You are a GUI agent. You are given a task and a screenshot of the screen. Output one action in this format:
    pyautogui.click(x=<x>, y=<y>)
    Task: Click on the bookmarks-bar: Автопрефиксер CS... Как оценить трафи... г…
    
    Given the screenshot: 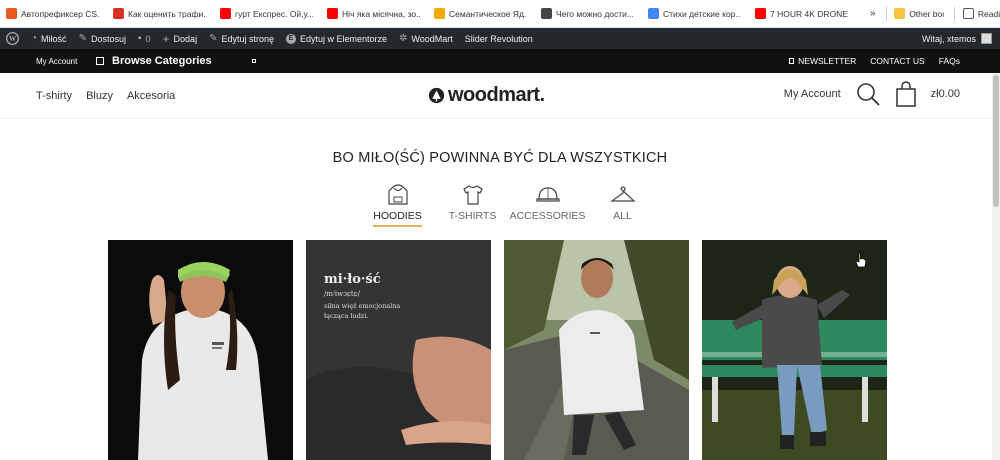 What is the action you would take?
    pyautogui.click(x=500, y=14)
    